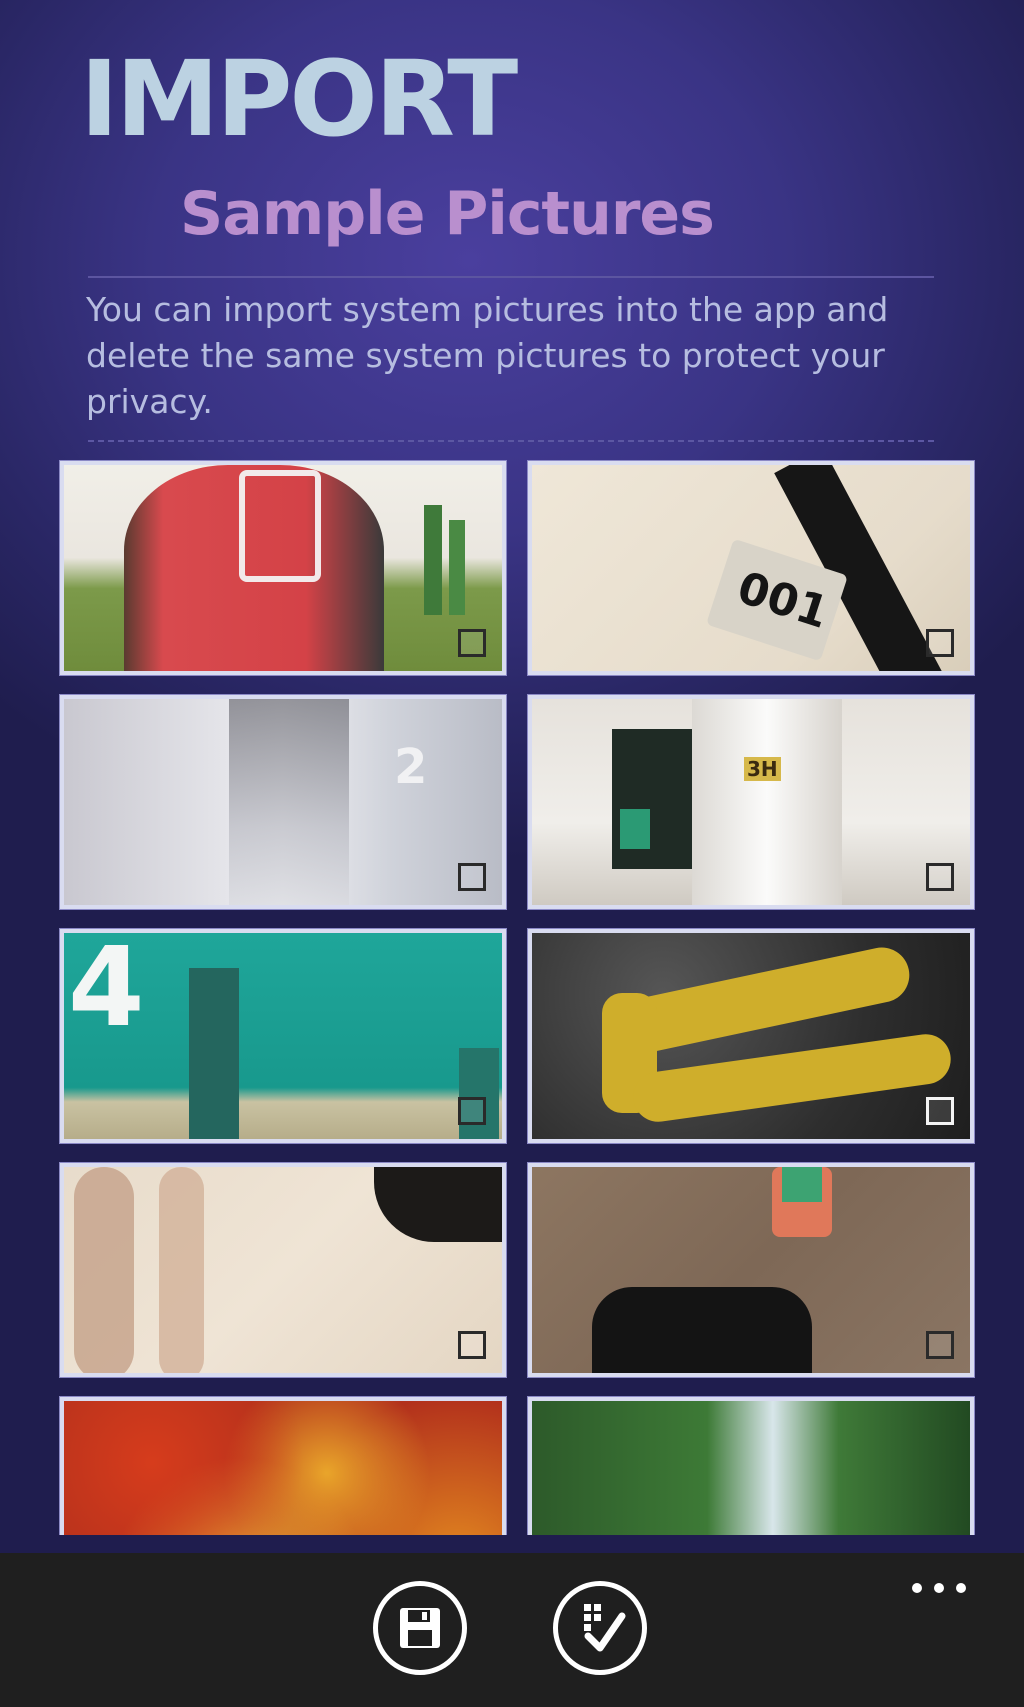  I want to click on more-options-button, so click(942, 1589).